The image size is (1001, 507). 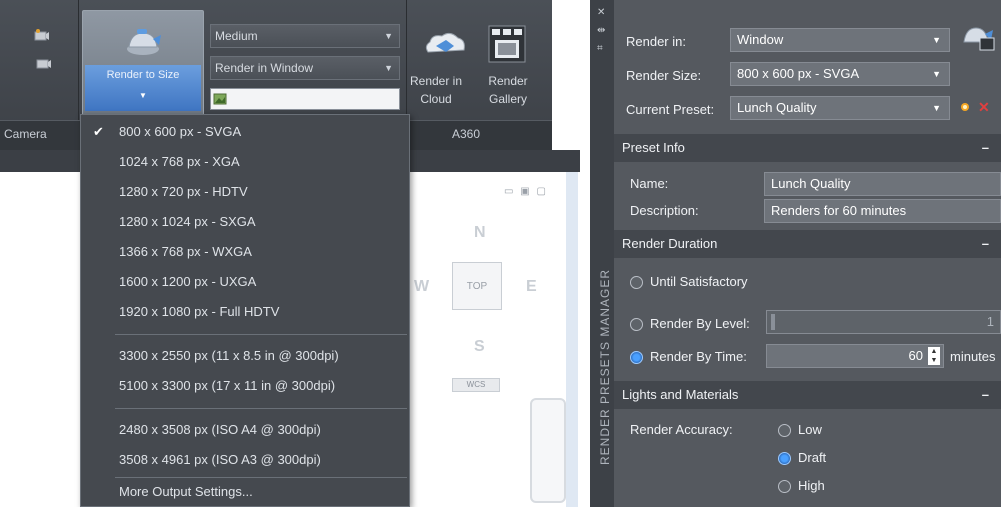 I want to click on navigation-bar, so click(x=548, y=450).